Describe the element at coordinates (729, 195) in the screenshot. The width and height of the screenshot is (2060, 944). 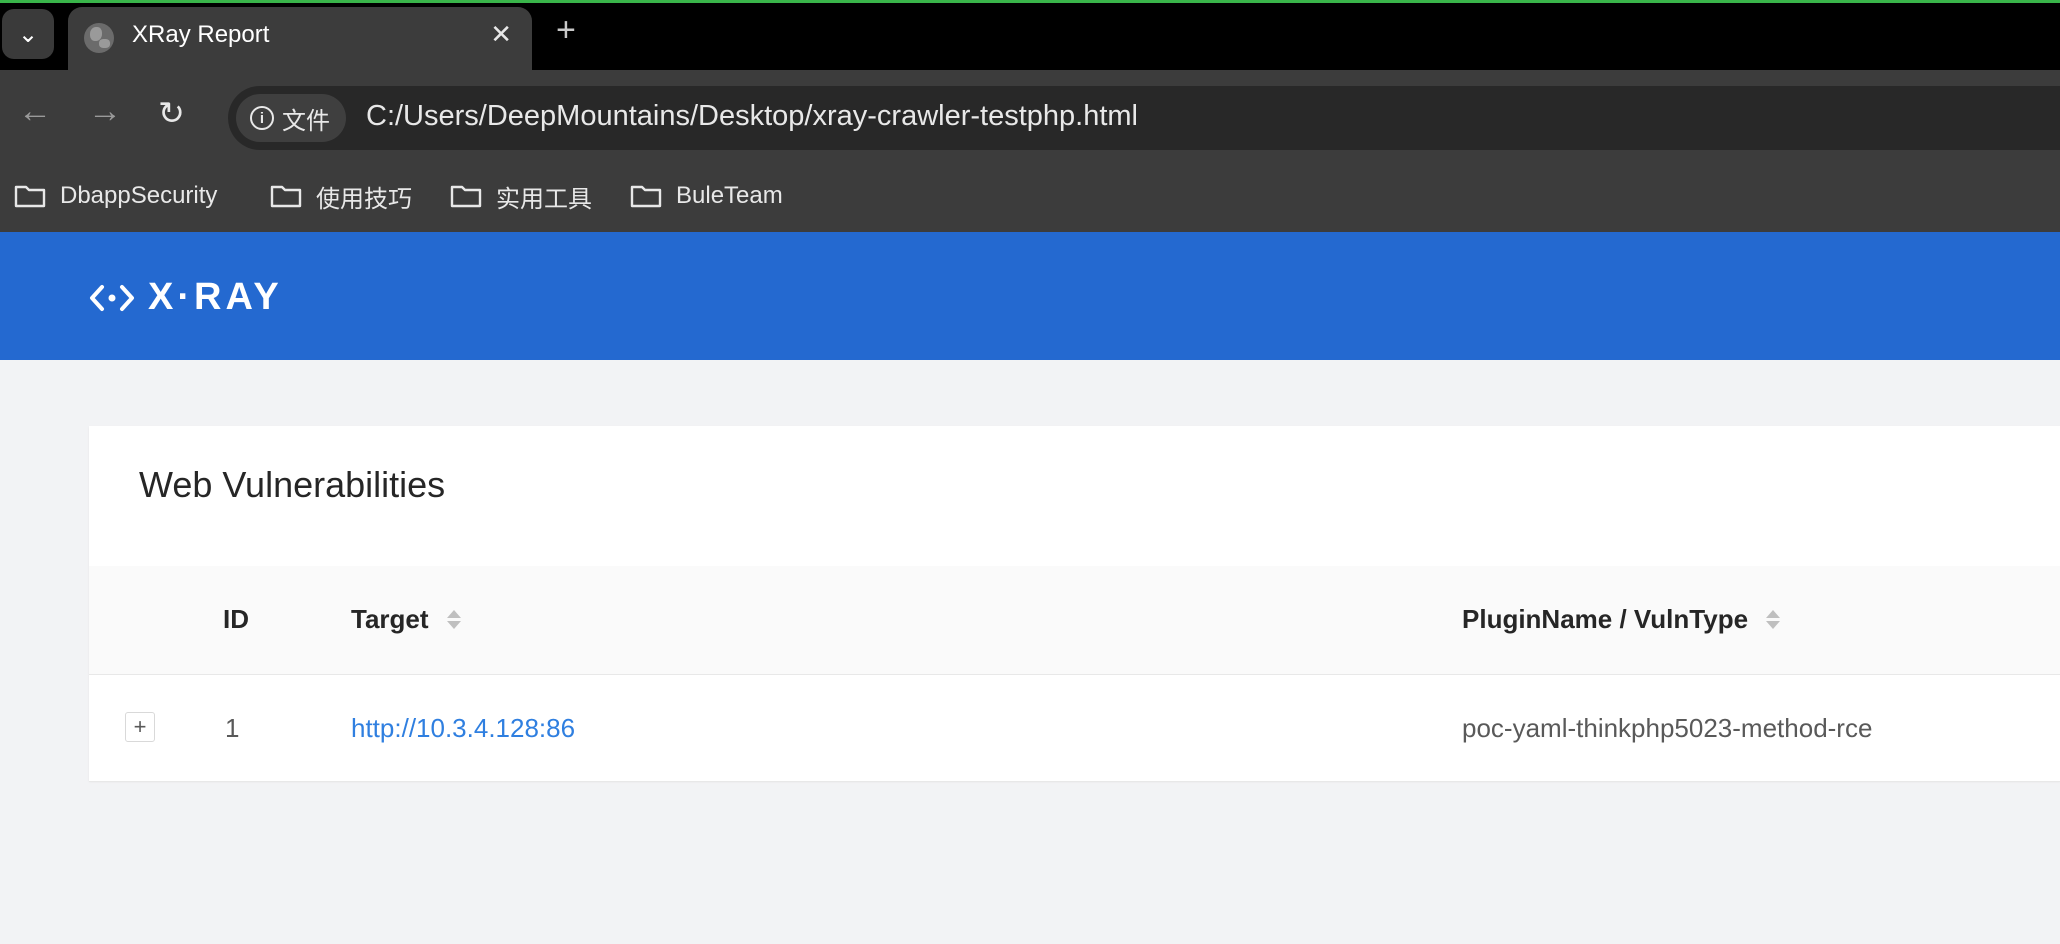
I see `bookmark-label: BuleTeam` at that location.